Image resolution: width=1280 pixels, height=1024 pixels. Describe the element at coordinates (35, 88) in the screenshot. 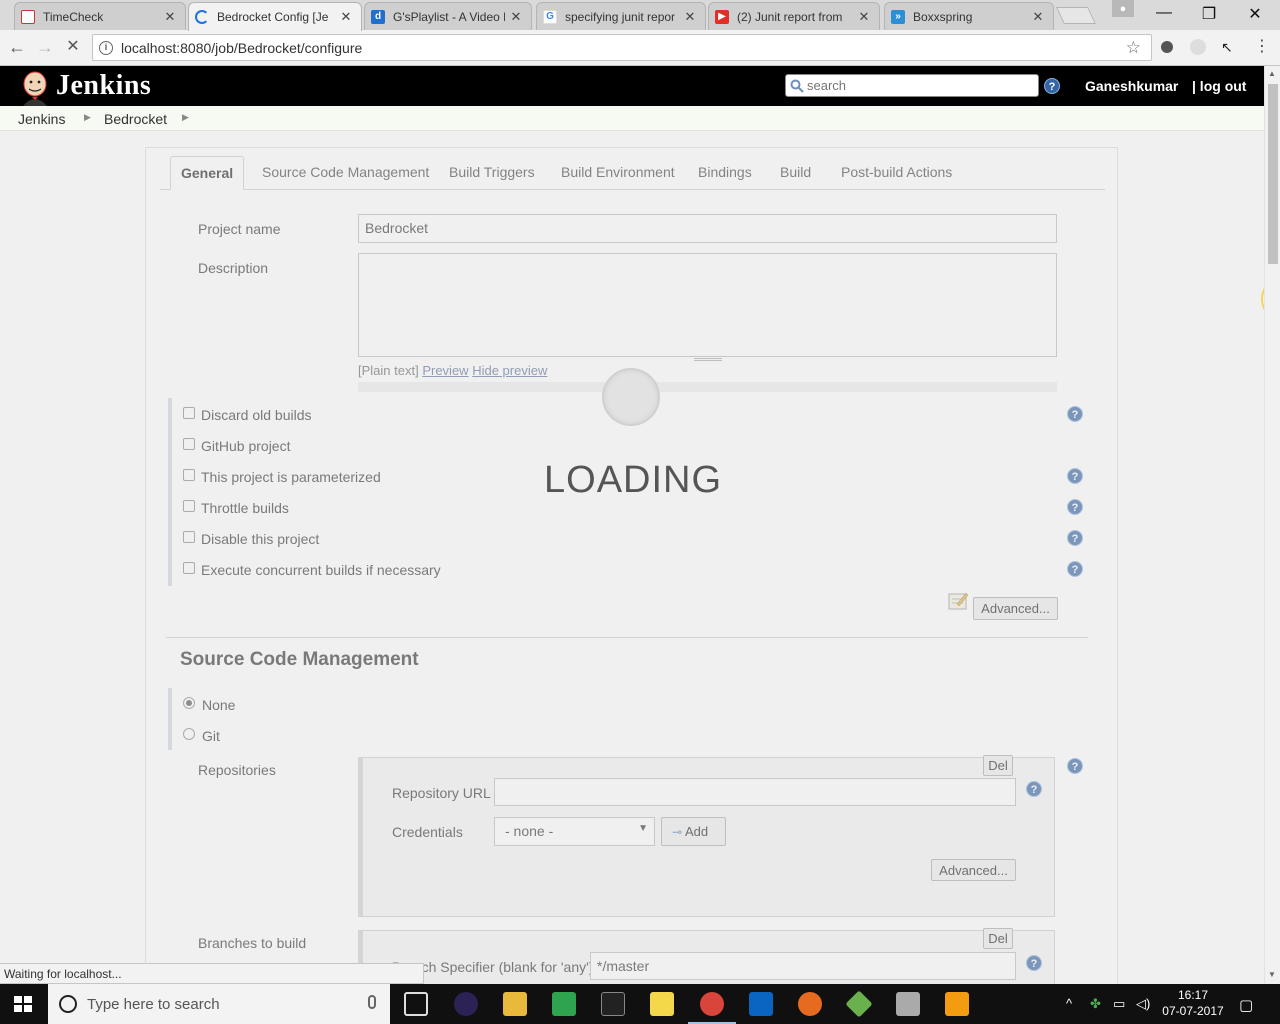

I see `jenkins-butler-logo` at that location.